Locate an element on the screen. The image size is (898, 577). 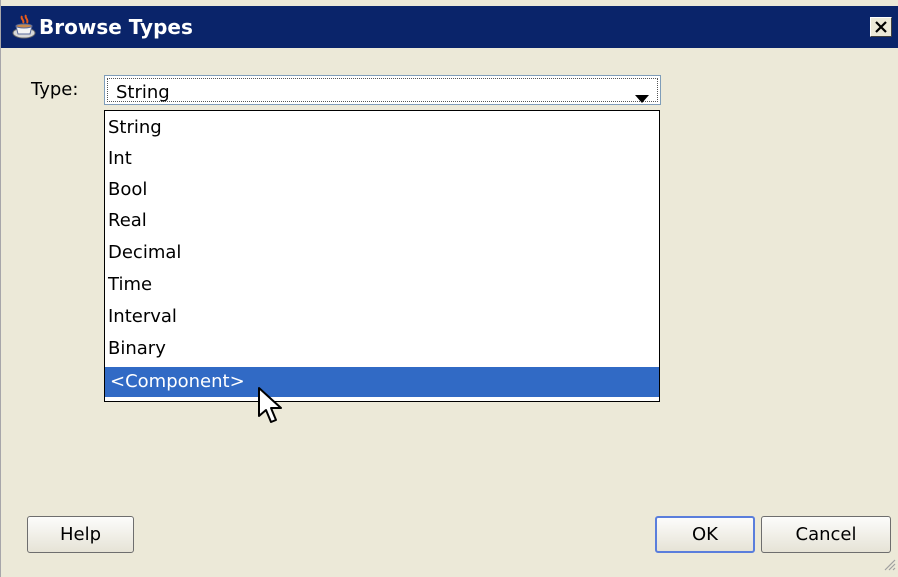
mouse-pointer-icon is located at coordinates (271, 409).